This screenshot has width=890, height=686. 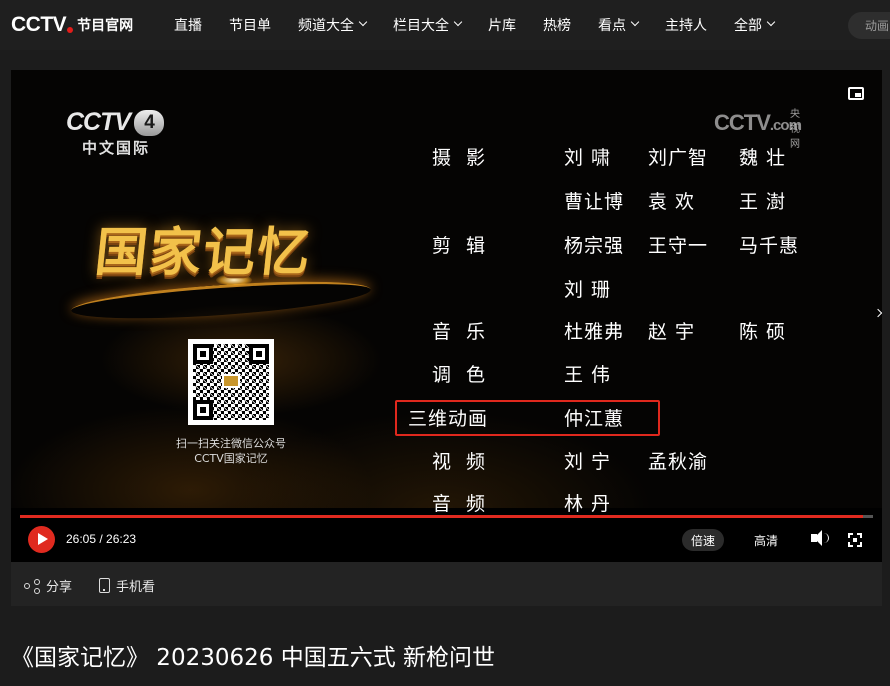 I want to click on chevron-right-icon, so click(x=877, y=313).